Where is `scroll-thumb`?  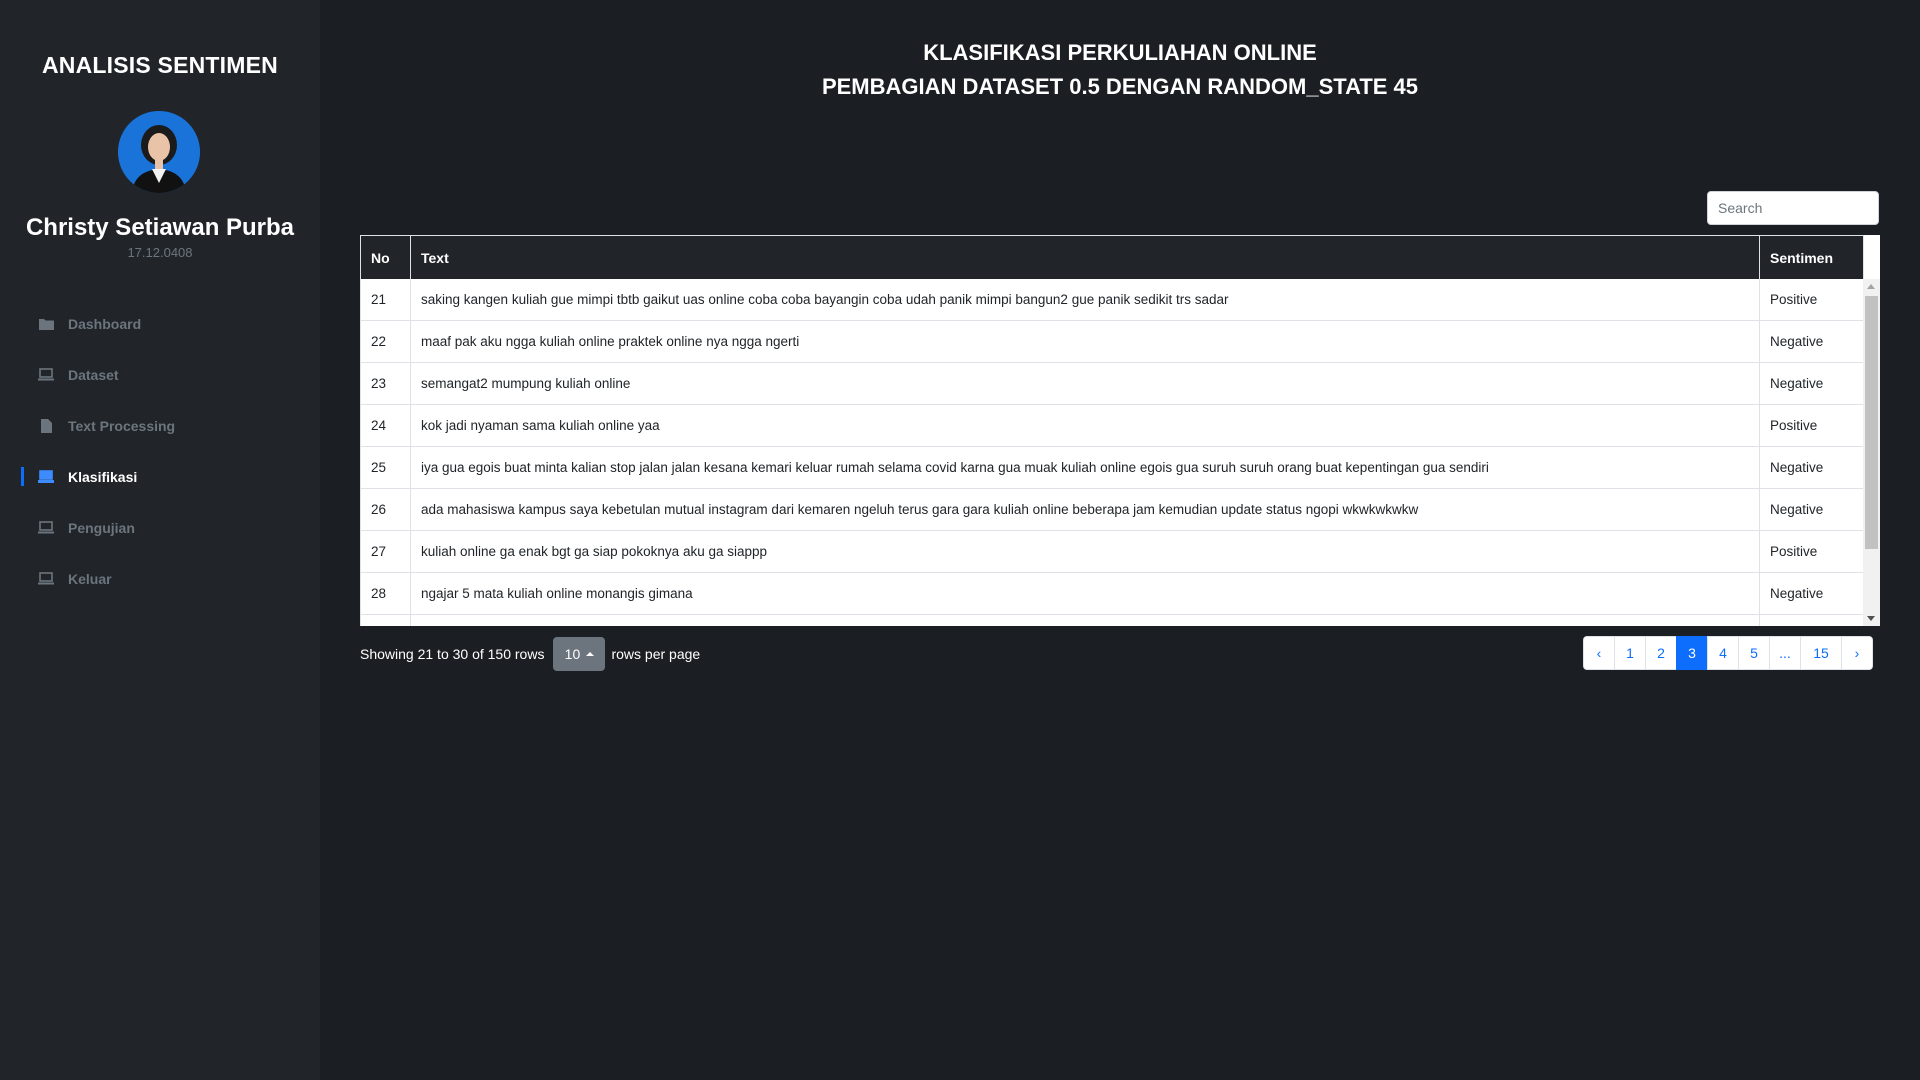
scroll-thumb is located at coordinates (1871, 422).